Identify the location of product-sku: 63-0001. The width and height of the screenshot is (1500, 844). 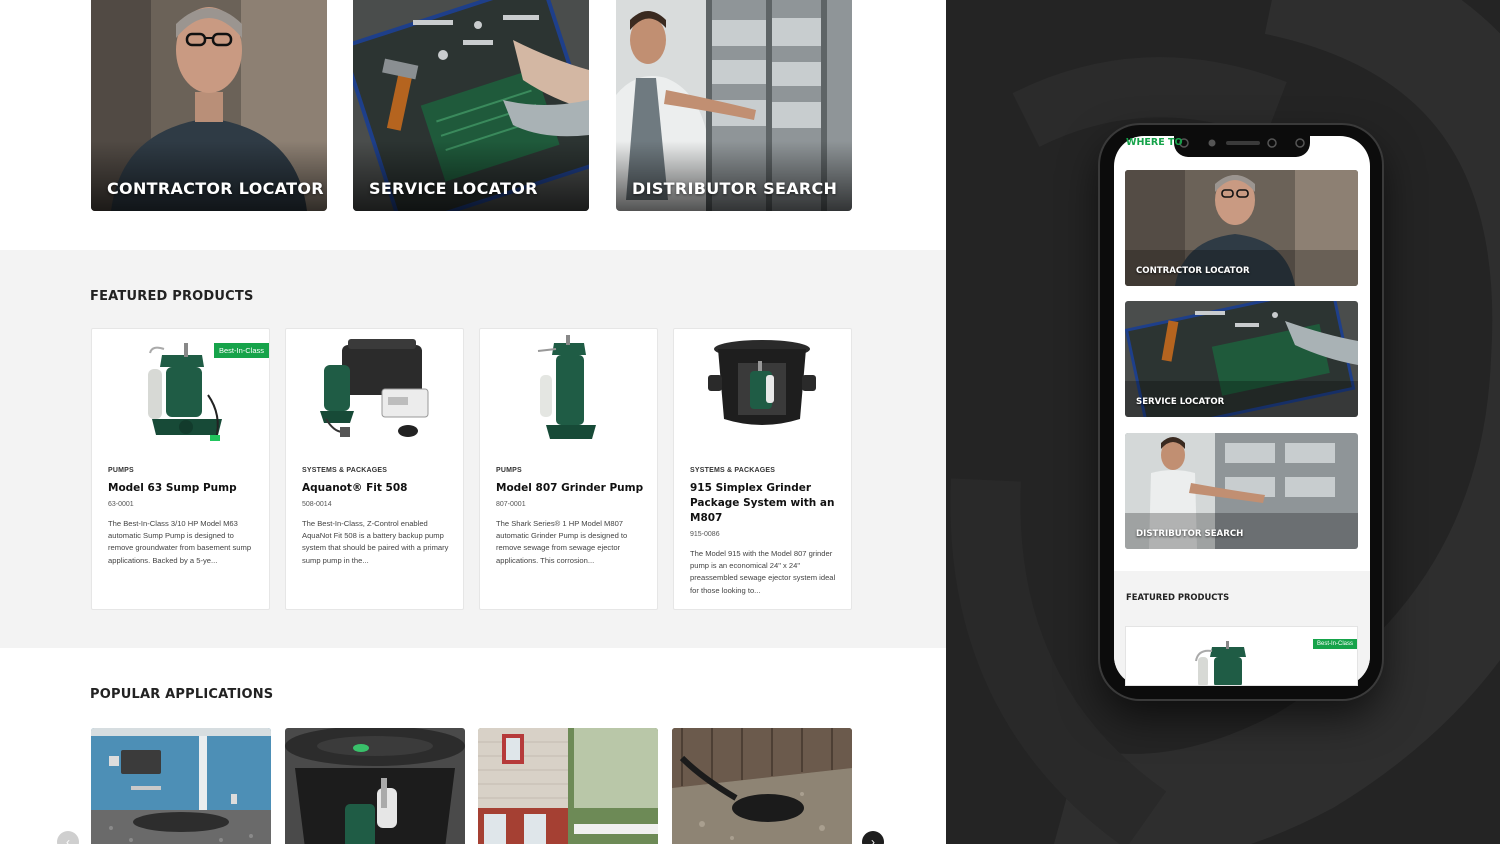
(121, 504).